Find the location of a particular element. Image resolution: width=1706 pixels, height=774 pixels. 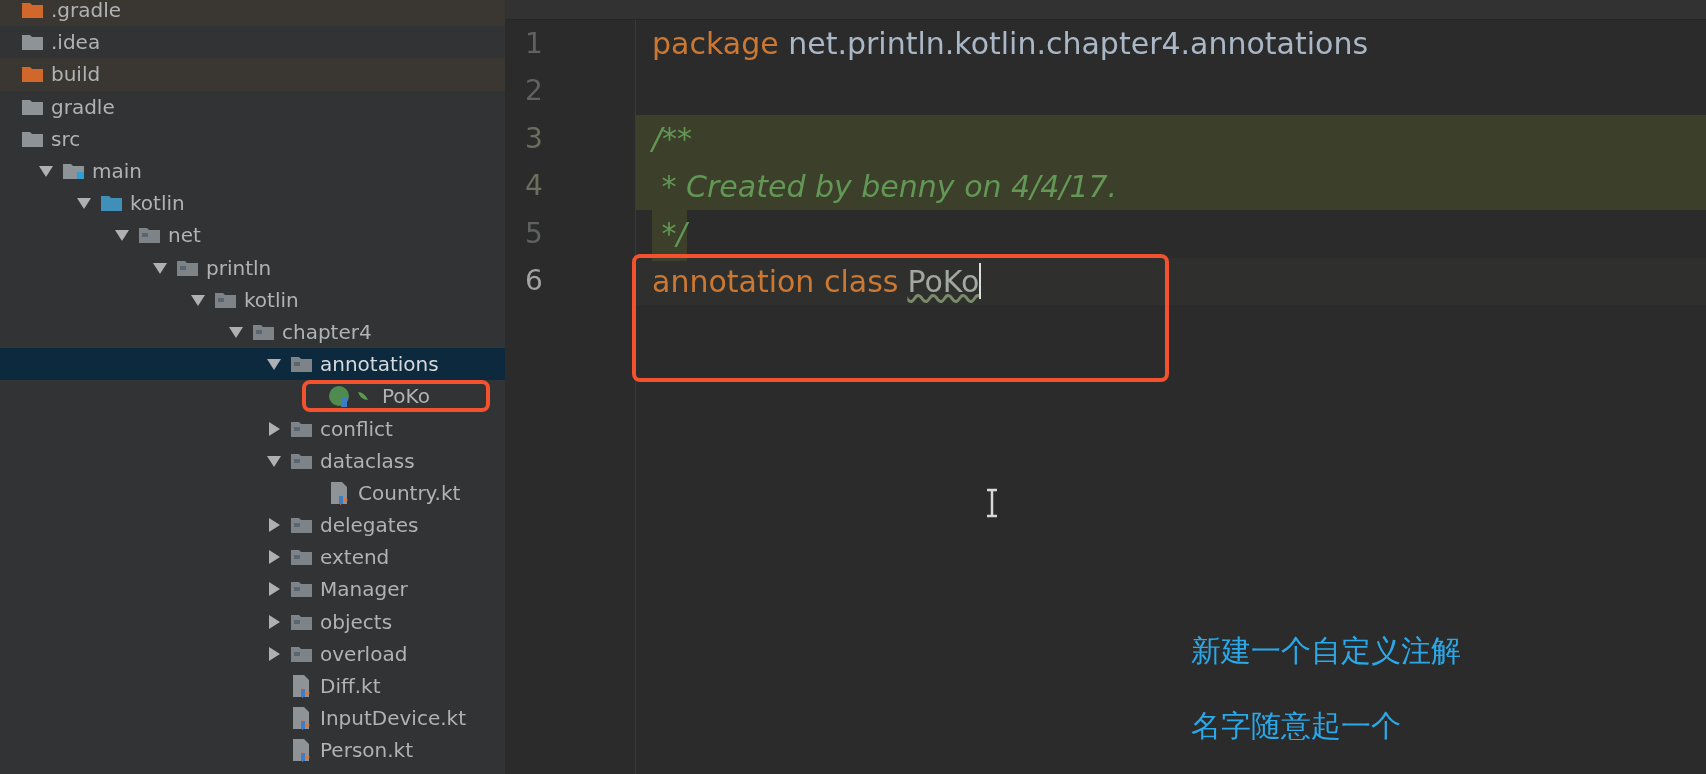

line-number: 4 is located at coordinates (534, 186).